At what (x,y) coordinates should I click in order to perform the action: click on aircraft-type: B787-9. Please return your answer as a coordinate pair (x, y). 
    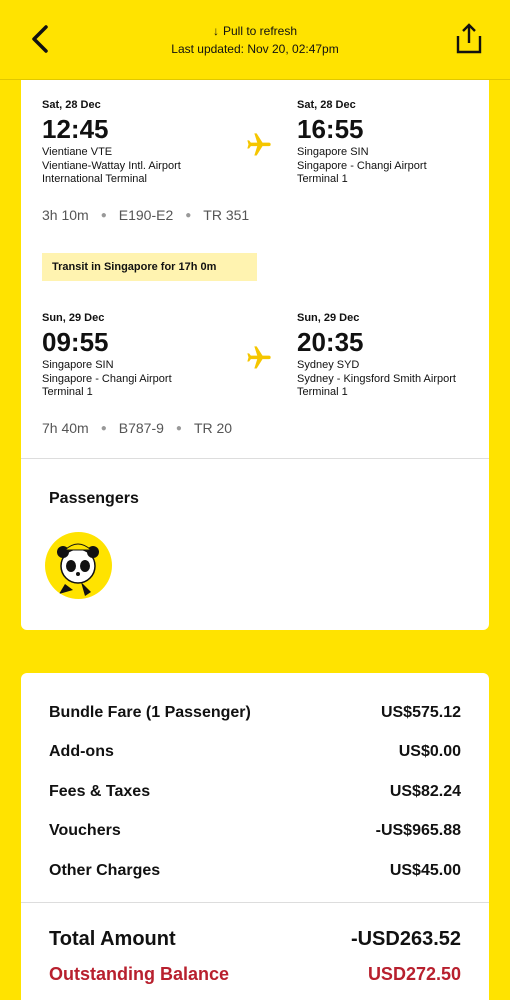
    Looking at the image, I should click on (141, 428).